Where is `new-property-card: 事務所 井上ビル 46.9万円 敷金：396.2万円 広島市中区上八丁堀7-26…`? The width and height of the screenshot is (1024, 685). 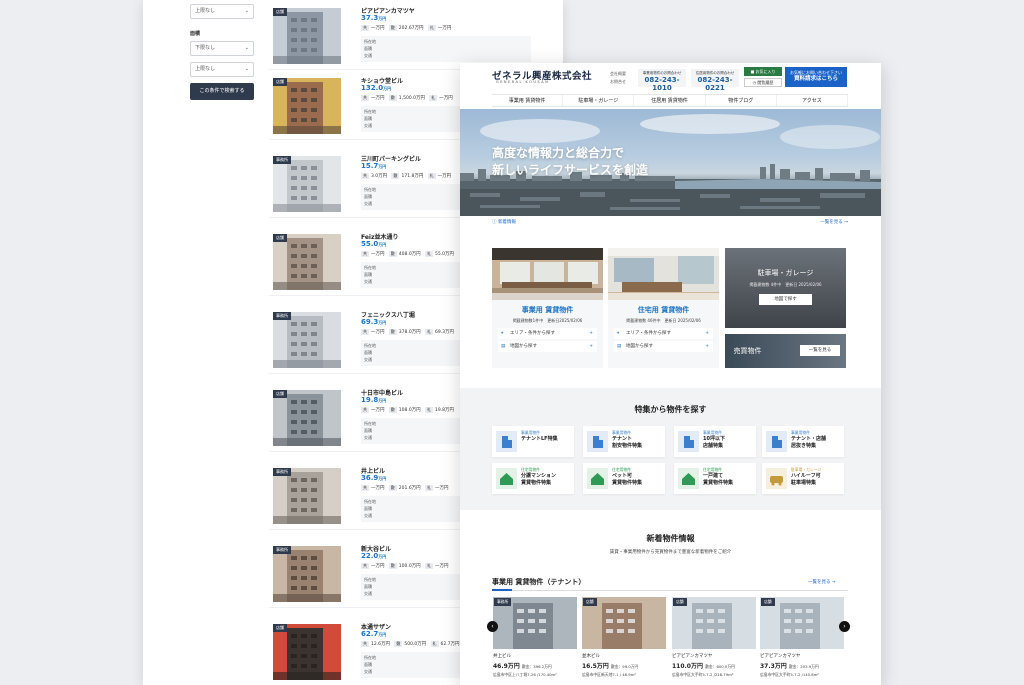
new-property-card: 事務所 井上ビル 46.9万円 敷金：396.2万円 広島市中区上八丁堀7-26… is located at coordinates (535, 641).